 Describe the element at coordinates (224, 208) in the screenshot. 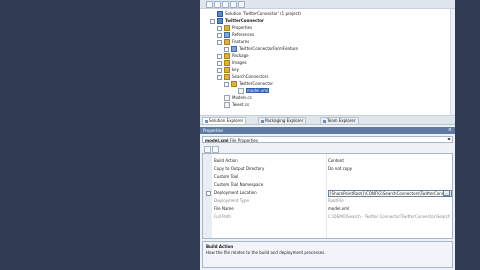

I see `property-name: File Name` at that location.